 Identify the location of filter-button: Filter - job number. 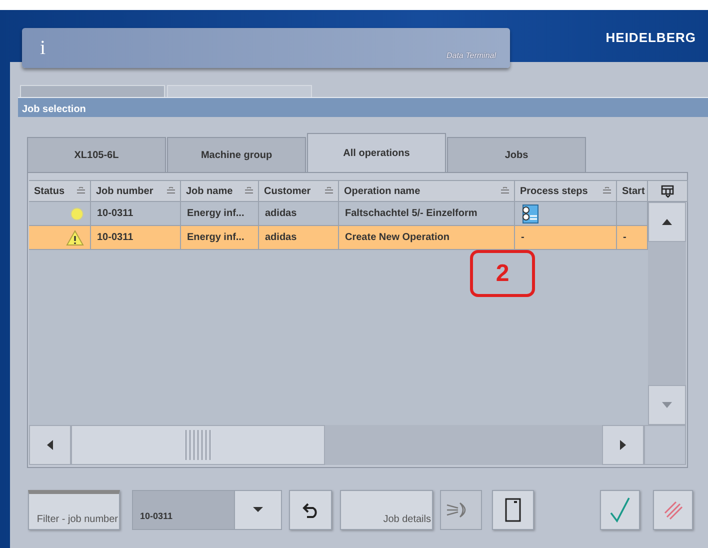
(74, 510).